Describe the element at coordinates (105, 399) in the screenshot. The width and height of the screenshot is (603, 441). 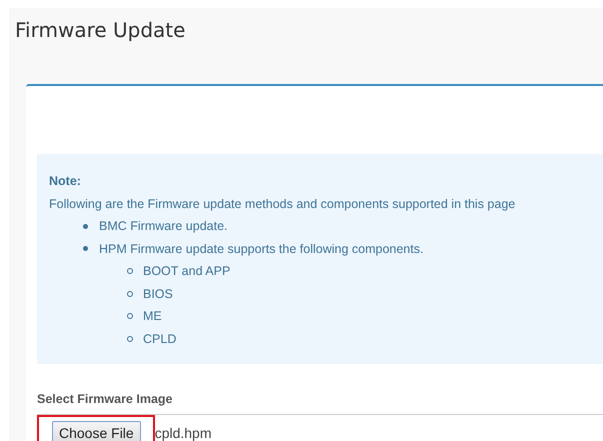
I see `field-label: Select Firmware Image` at that location.